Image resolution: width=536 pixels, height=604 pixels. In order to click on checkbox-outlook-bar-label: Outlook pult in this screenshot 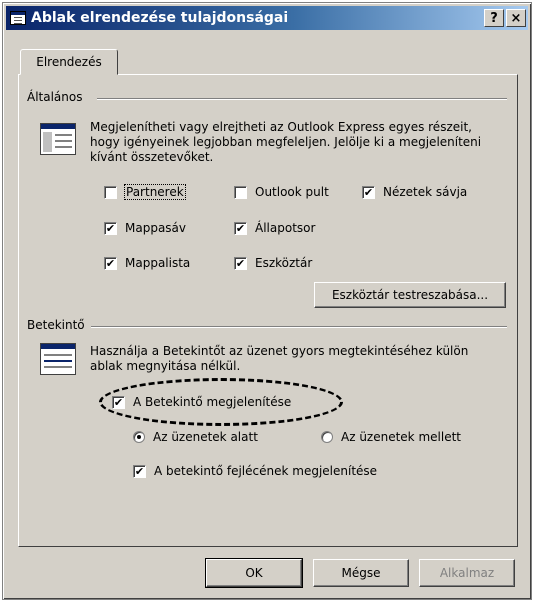, I will do `click(292, 192)`.